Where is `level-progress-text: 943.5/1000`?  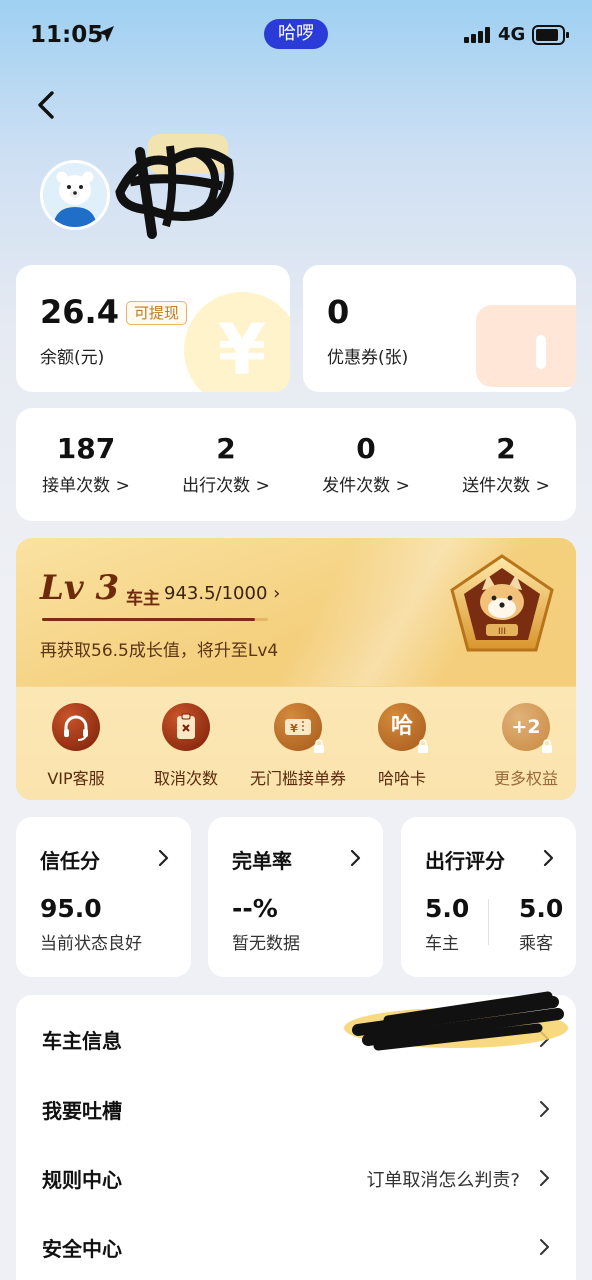 level-progress-text: 943.5/1000 is located at coordinates (216, 593).